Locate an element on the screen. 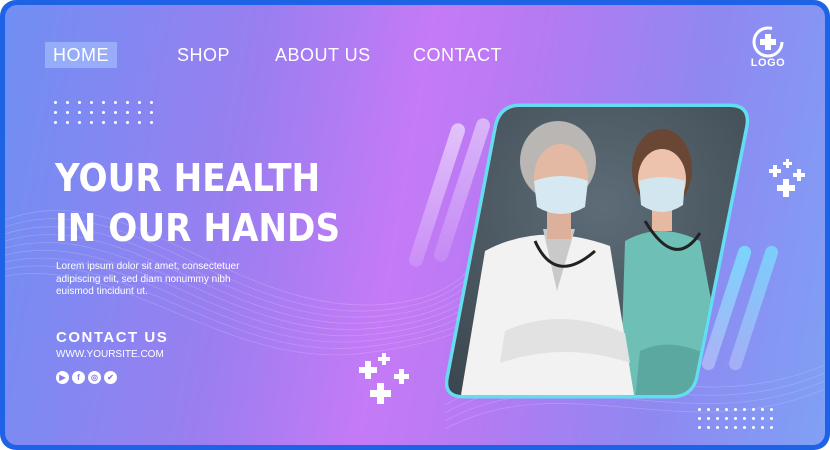  logo-text: LOGO is located at coordinates (768, 63).